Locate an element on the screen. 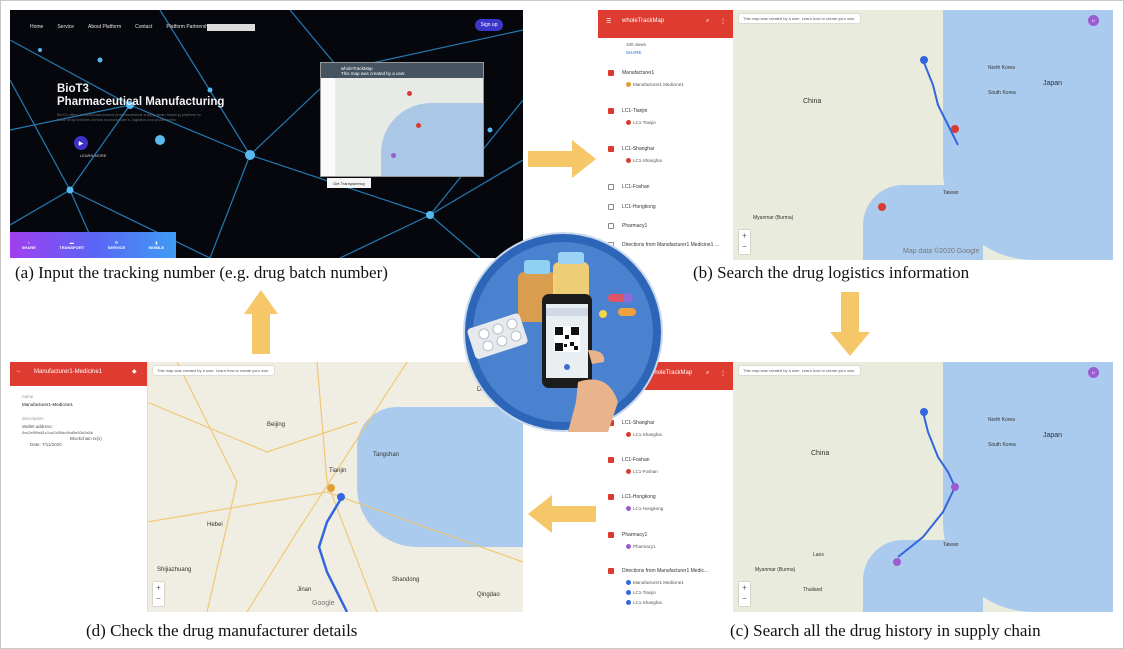 The height and width of the screenshot is (649, 1124). share-icon: < SHARE is located at coordinates (29, 245).